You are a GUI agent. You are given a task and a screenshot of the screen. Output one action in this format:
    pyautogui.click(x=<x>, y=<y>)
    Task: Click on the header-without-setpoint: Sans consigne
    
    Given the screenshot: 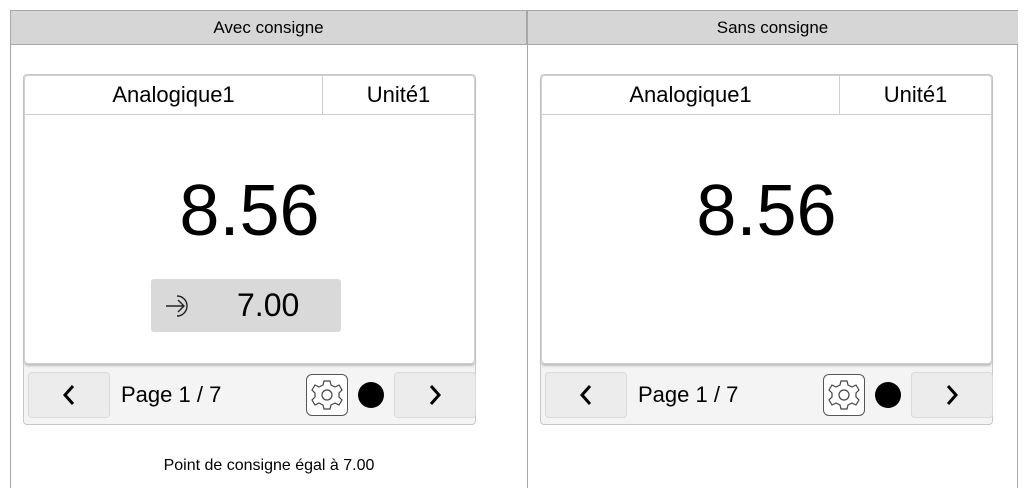 What is the action you would take?
    pyautogui.click(x=772, y=28)
    